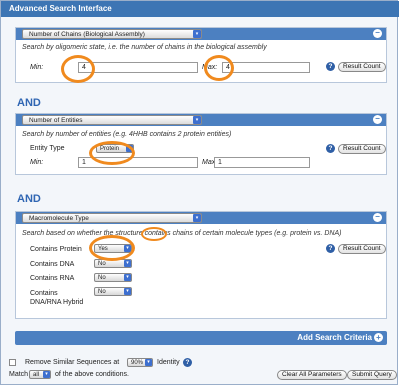 This screenshot has width=400, height=387. I want to click on dropdown-label: Number of Entities, so click(56, 120).